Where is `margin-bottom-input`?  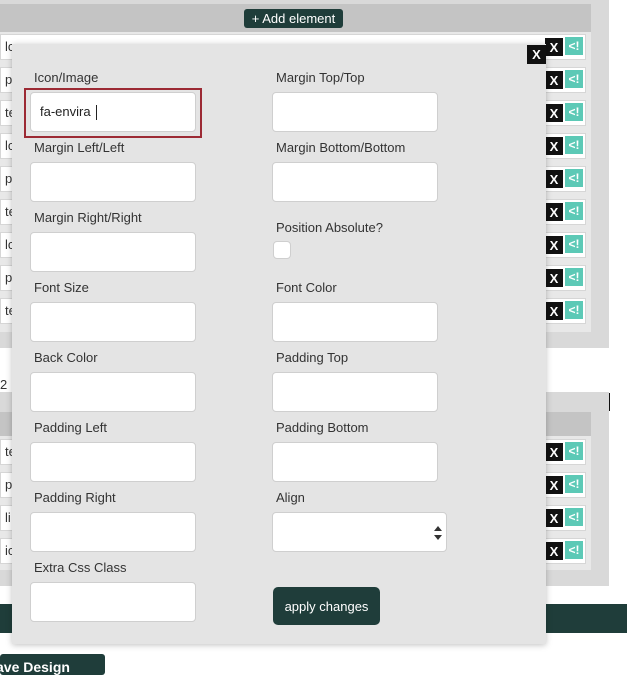
margin-bottom-input is located at coordinates (355, 182).